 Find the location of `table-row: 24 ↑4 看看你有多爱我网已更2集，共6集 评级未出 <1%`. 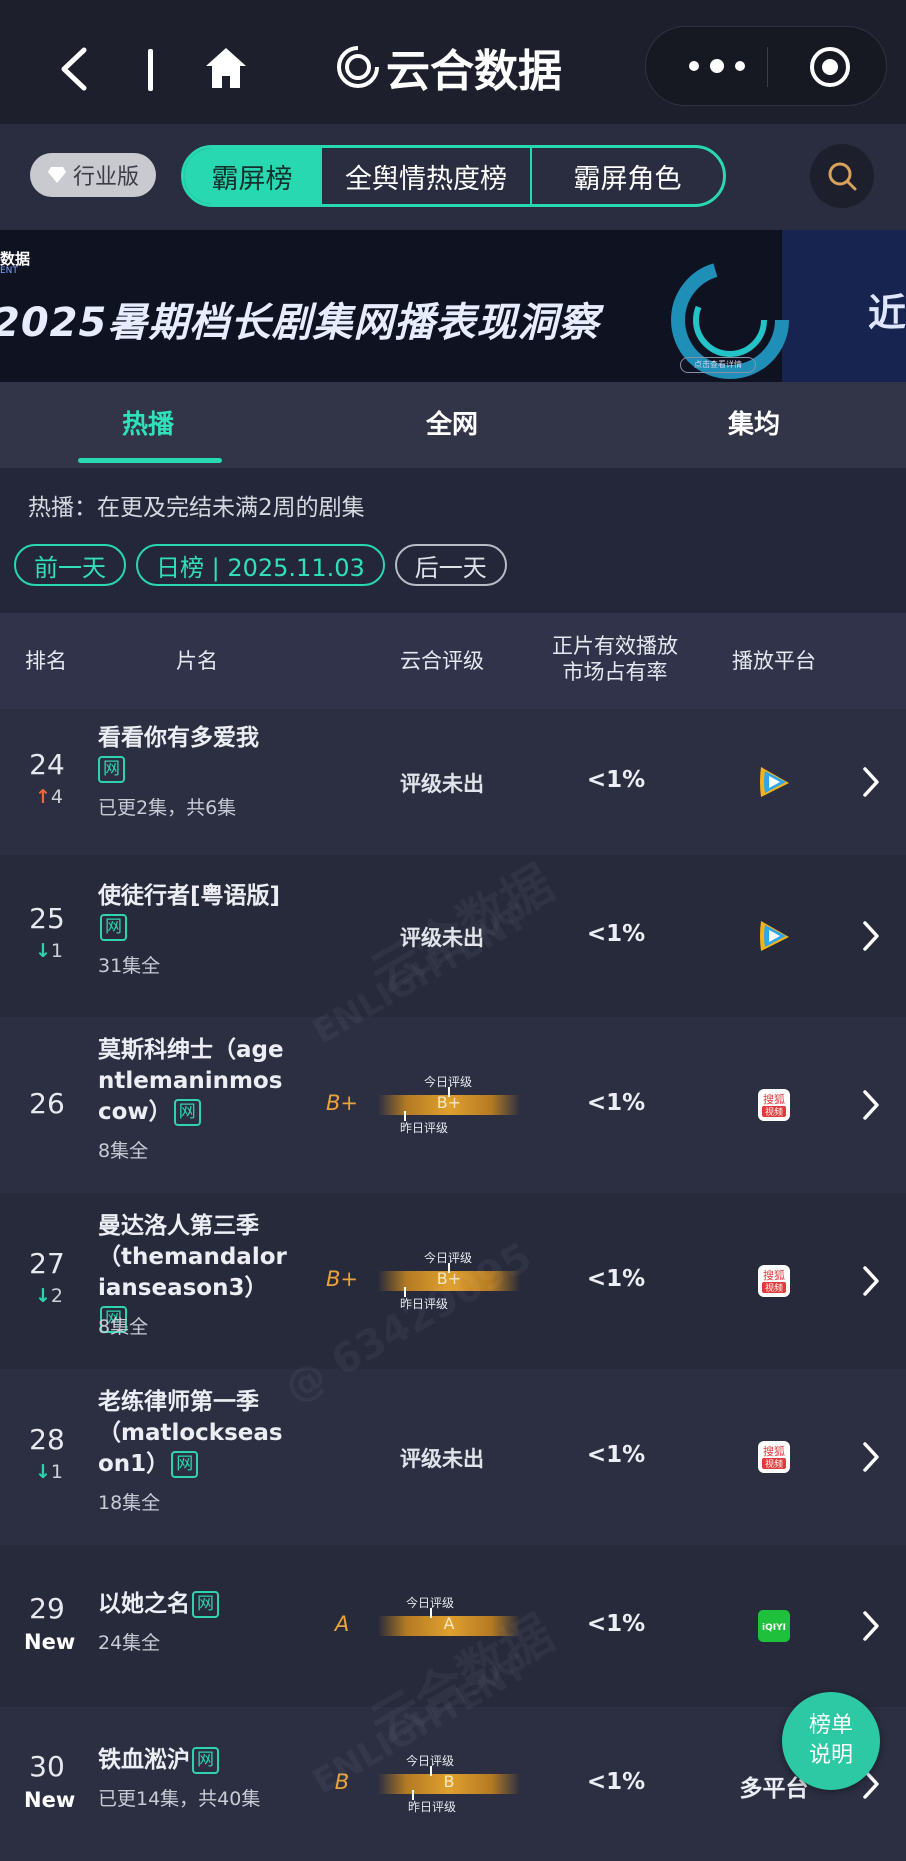

table-row: 24 ↑4 看看你有多爱我网已更2集，共6集 评级未出 <1% is located at coordinates (453, 782).